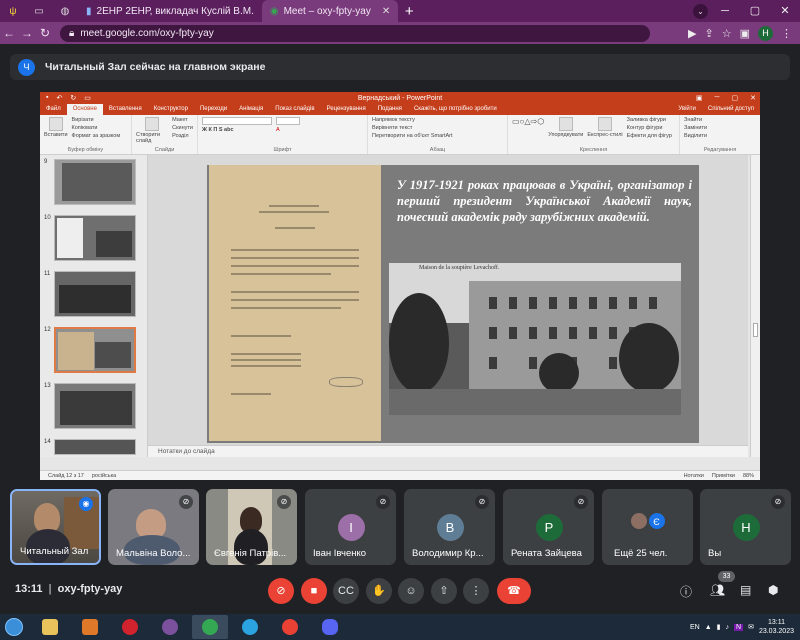  Describe the element at coordinates (723, 475) in the screenshot. I see `comments-toggle: Примітки` at that location.